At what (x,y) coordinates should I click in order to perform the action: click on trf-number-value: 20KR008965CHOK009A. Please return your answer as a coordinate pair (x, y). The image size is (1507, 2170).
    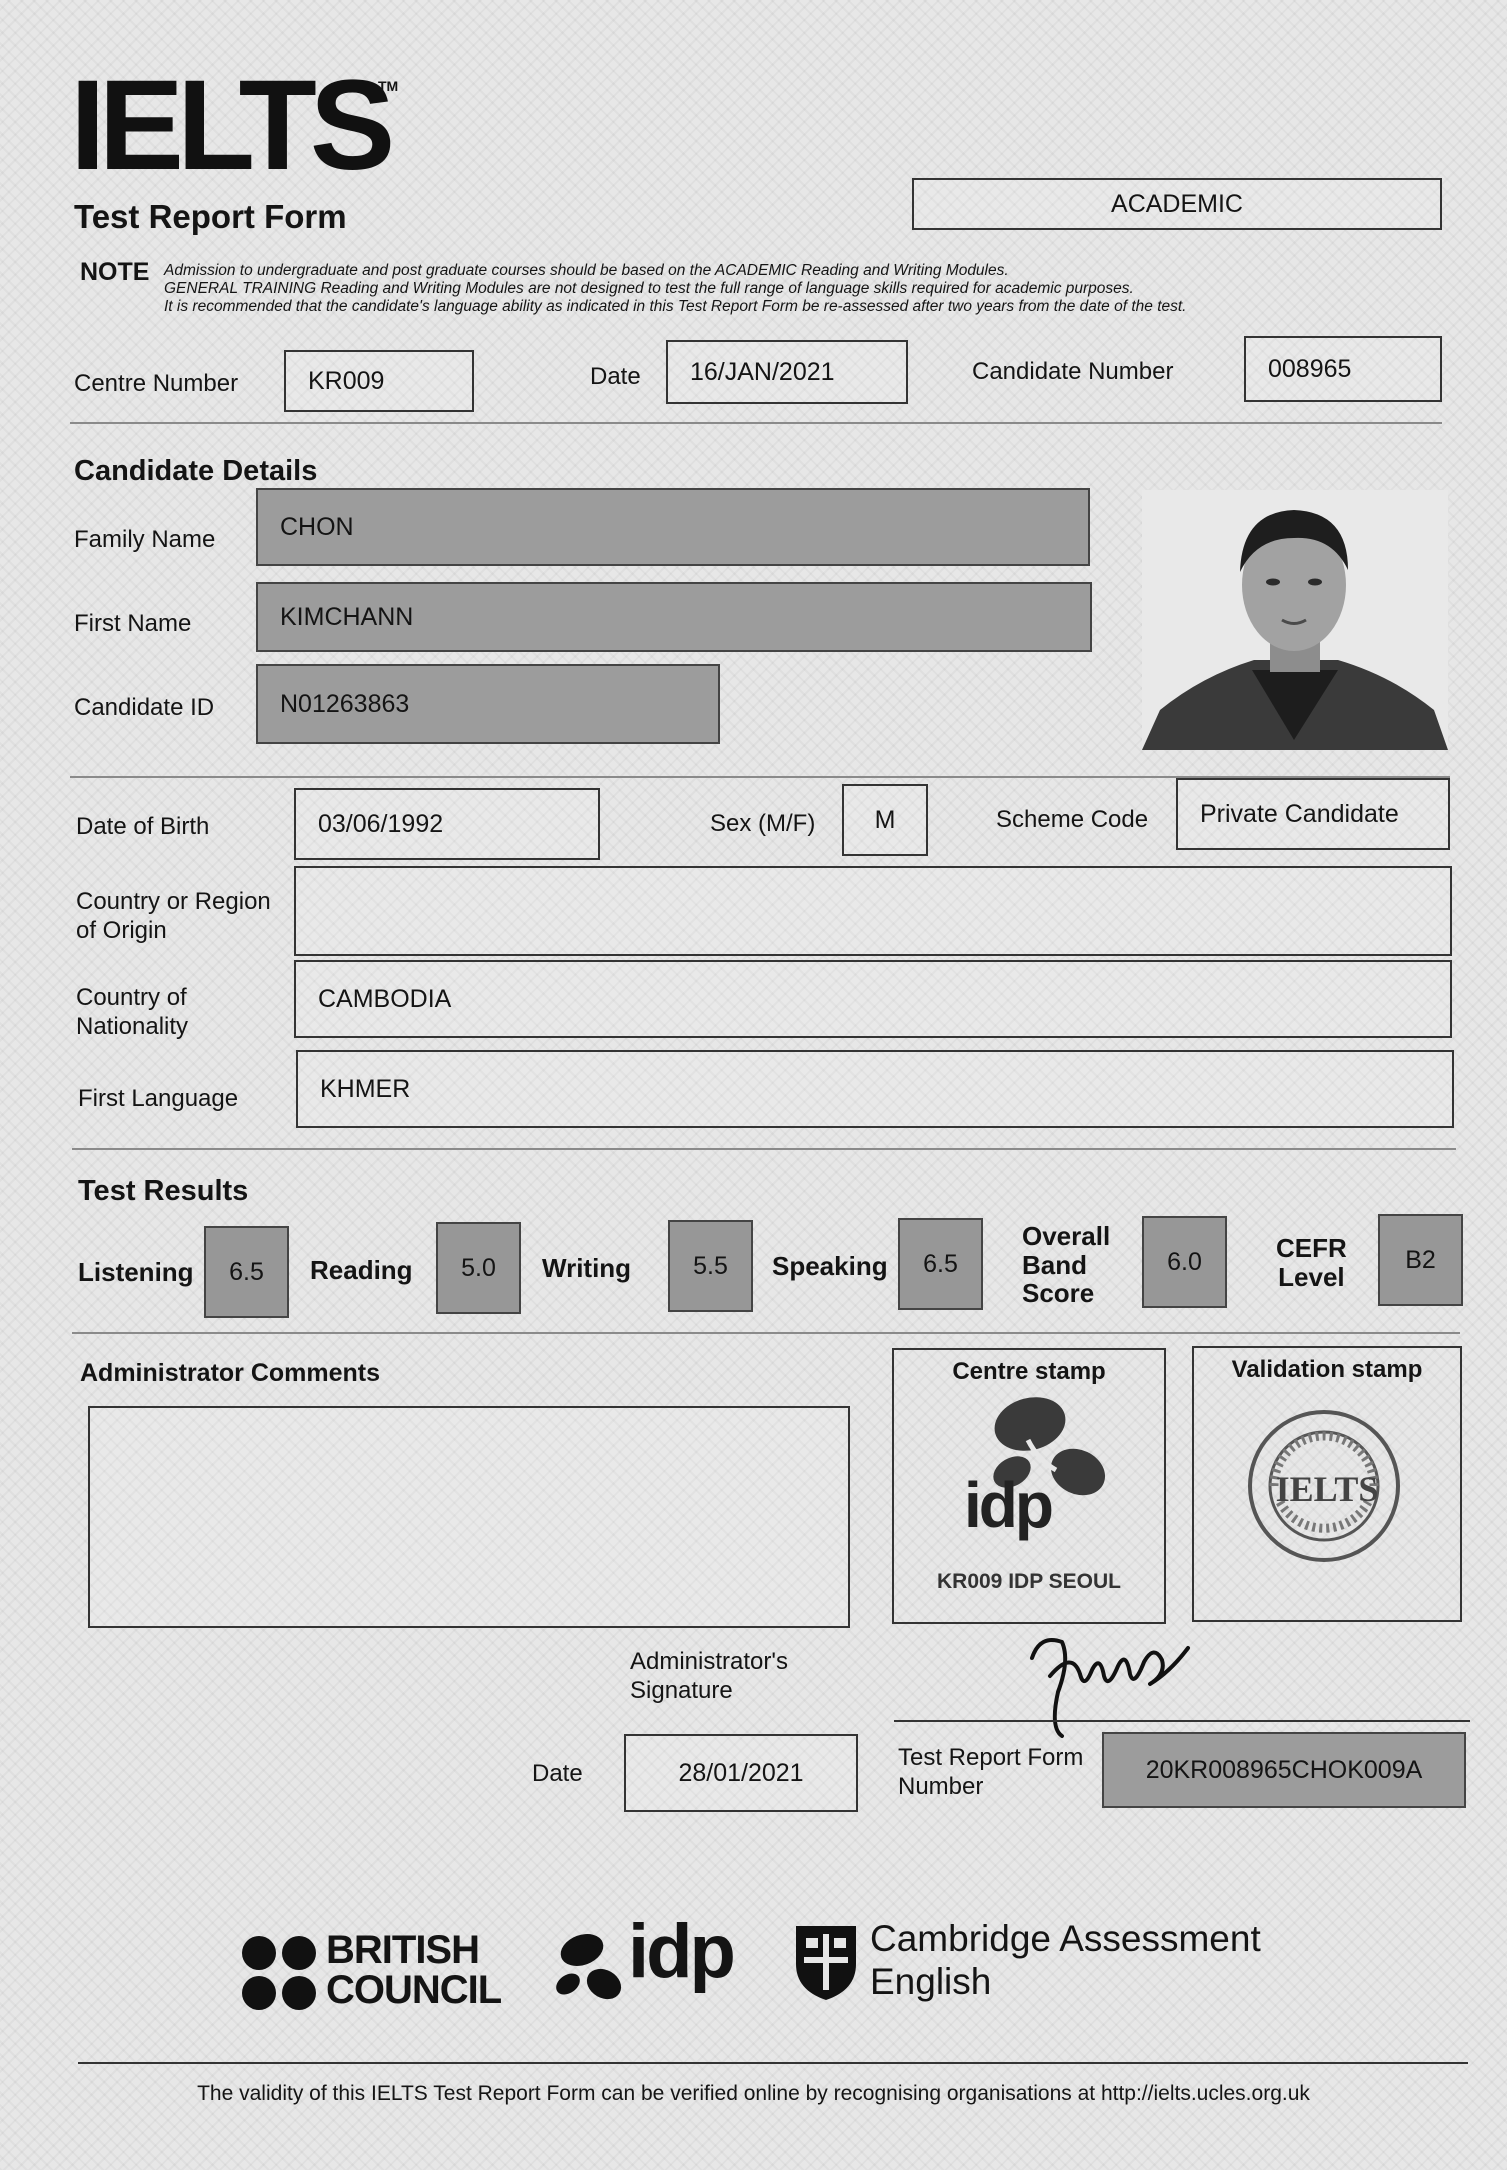
    Looking at the image, I should click on (1284, 1769).